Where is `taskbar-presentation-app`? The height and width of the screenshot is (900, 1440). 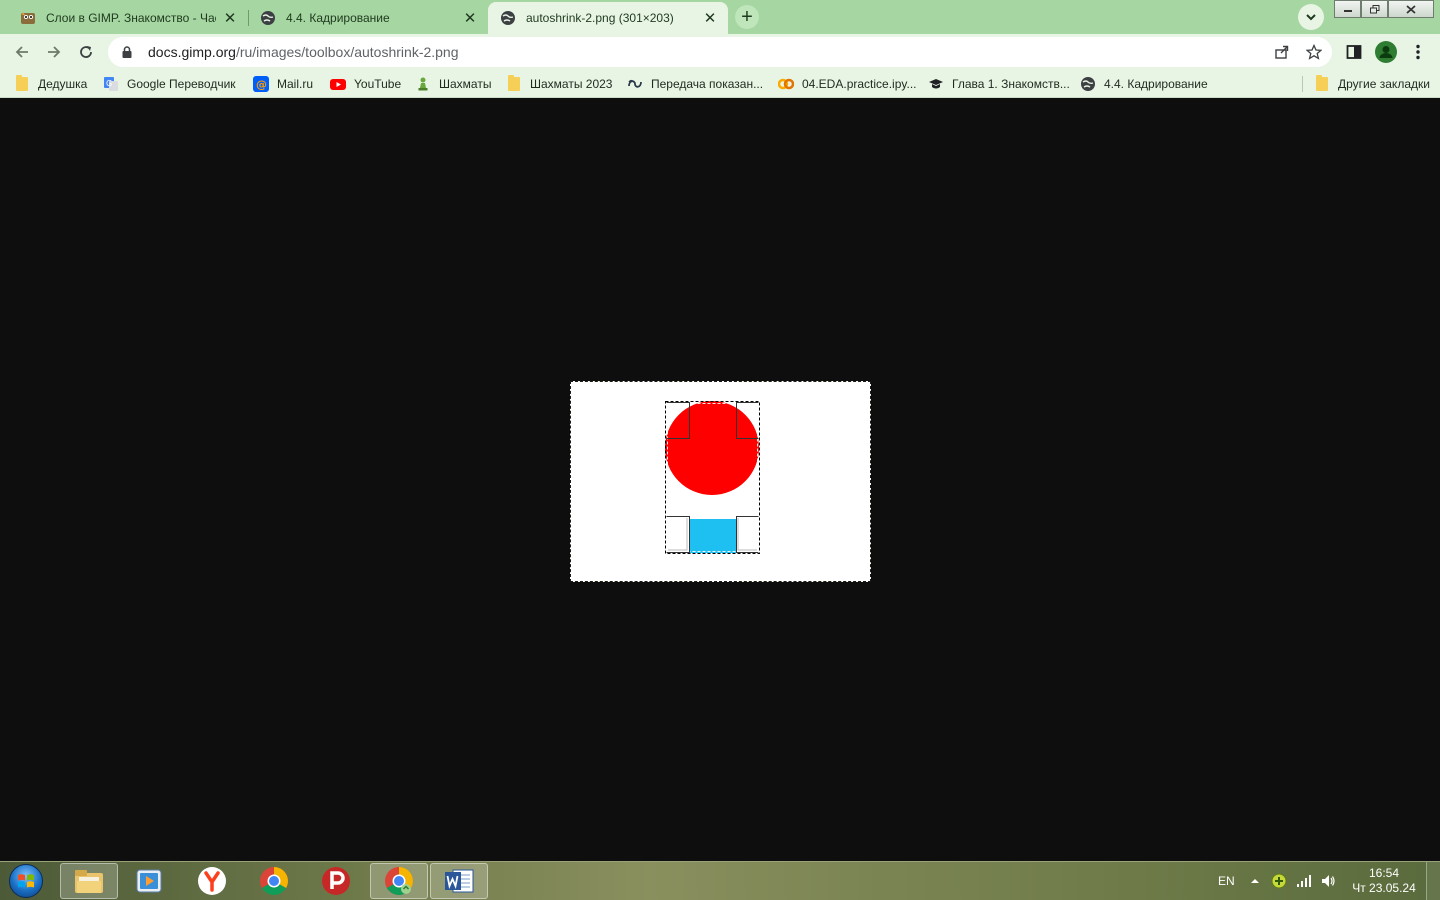 taskbar-presentation-app is located at coordinates (336, 881).